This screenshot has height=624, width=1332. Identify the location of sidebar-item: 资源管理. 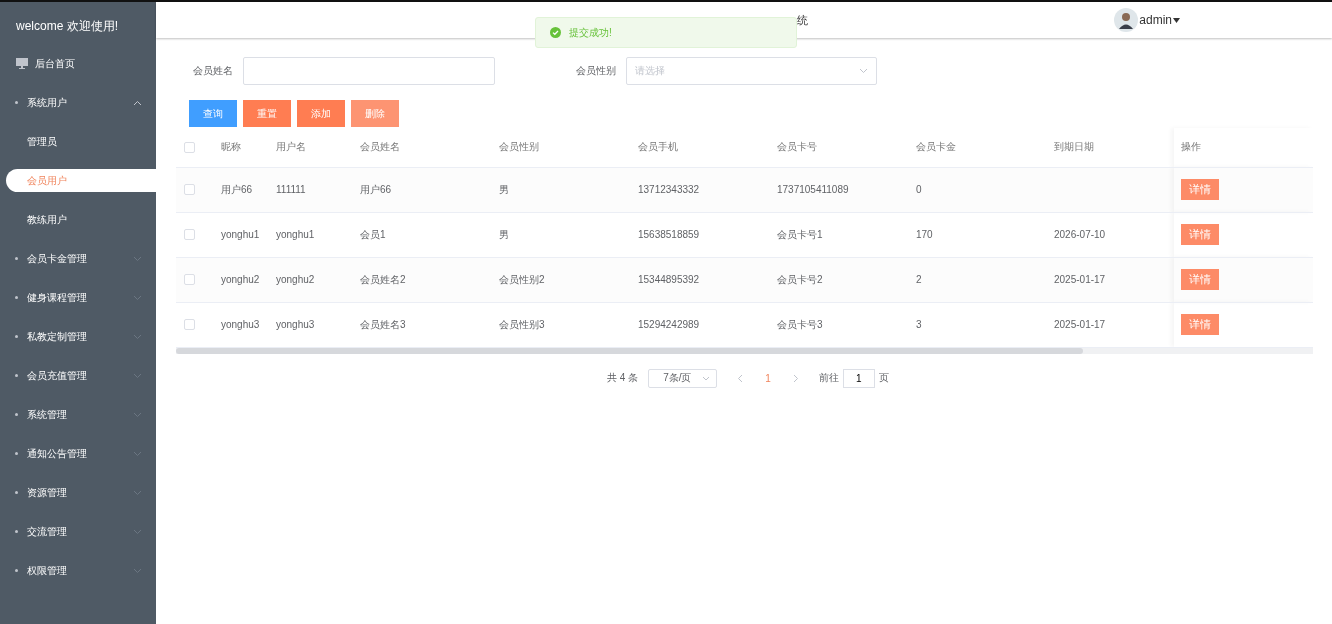
(78, 492).